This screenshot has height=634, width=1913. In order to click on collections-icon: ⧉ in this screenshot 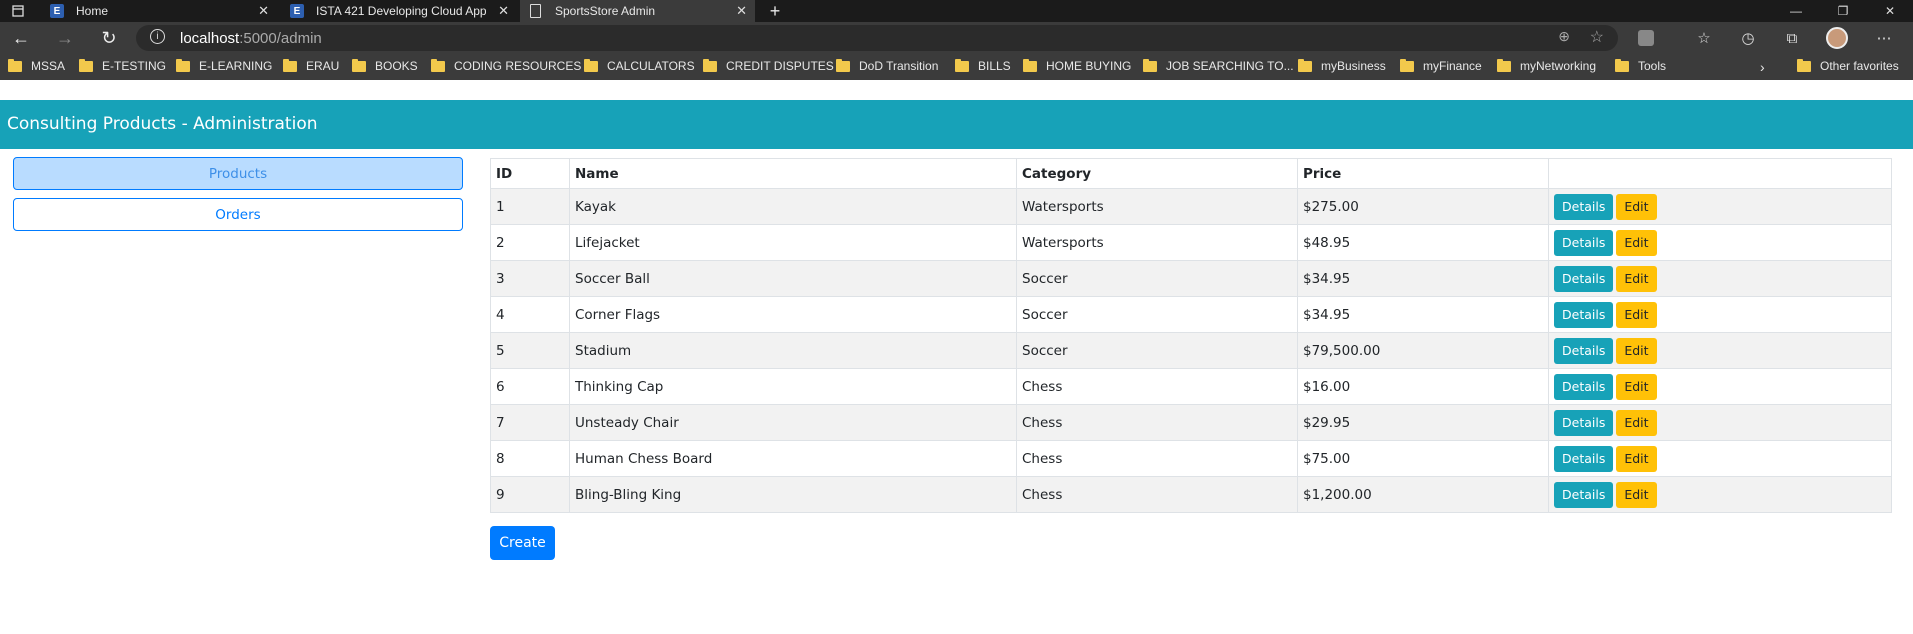, I will do `click(1792, 38)`.